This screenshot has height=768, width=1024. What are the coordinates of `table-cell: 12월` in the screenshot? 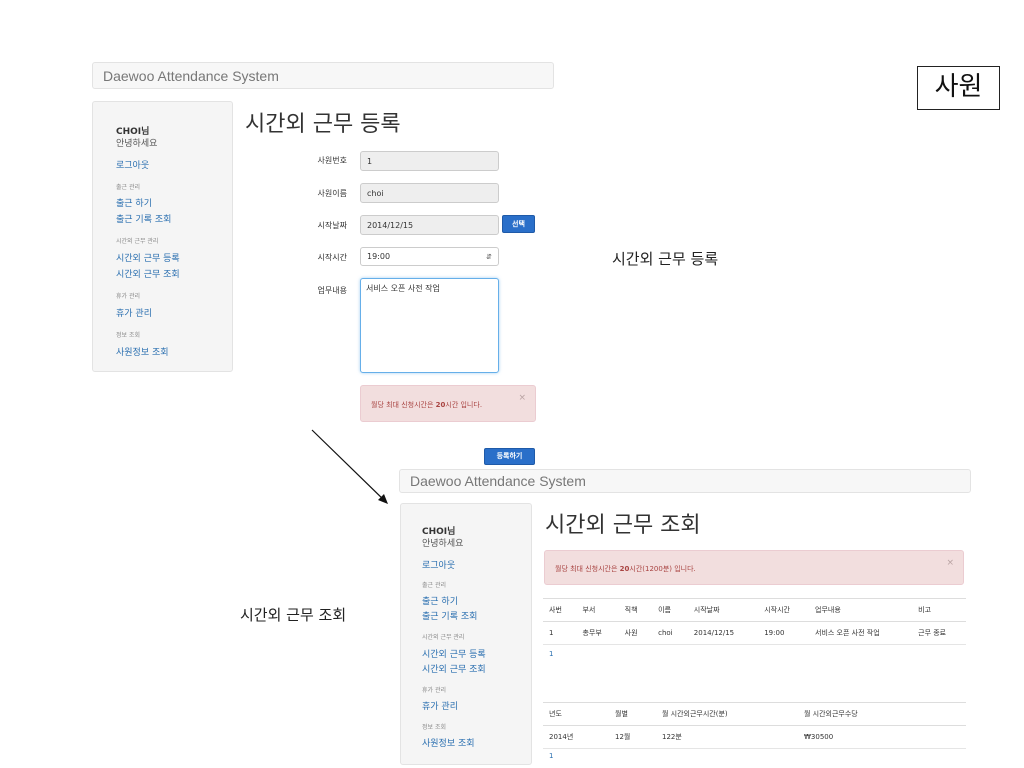 It's located at (632, 737).